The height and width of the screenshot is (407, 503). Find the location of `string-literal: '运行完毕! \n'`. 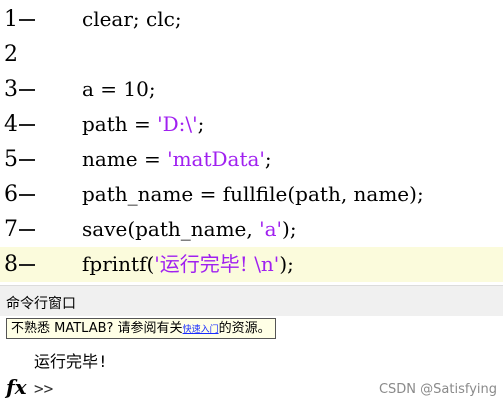

string-literal: '运行完毕! \n' is located at coordinates (217, 264).